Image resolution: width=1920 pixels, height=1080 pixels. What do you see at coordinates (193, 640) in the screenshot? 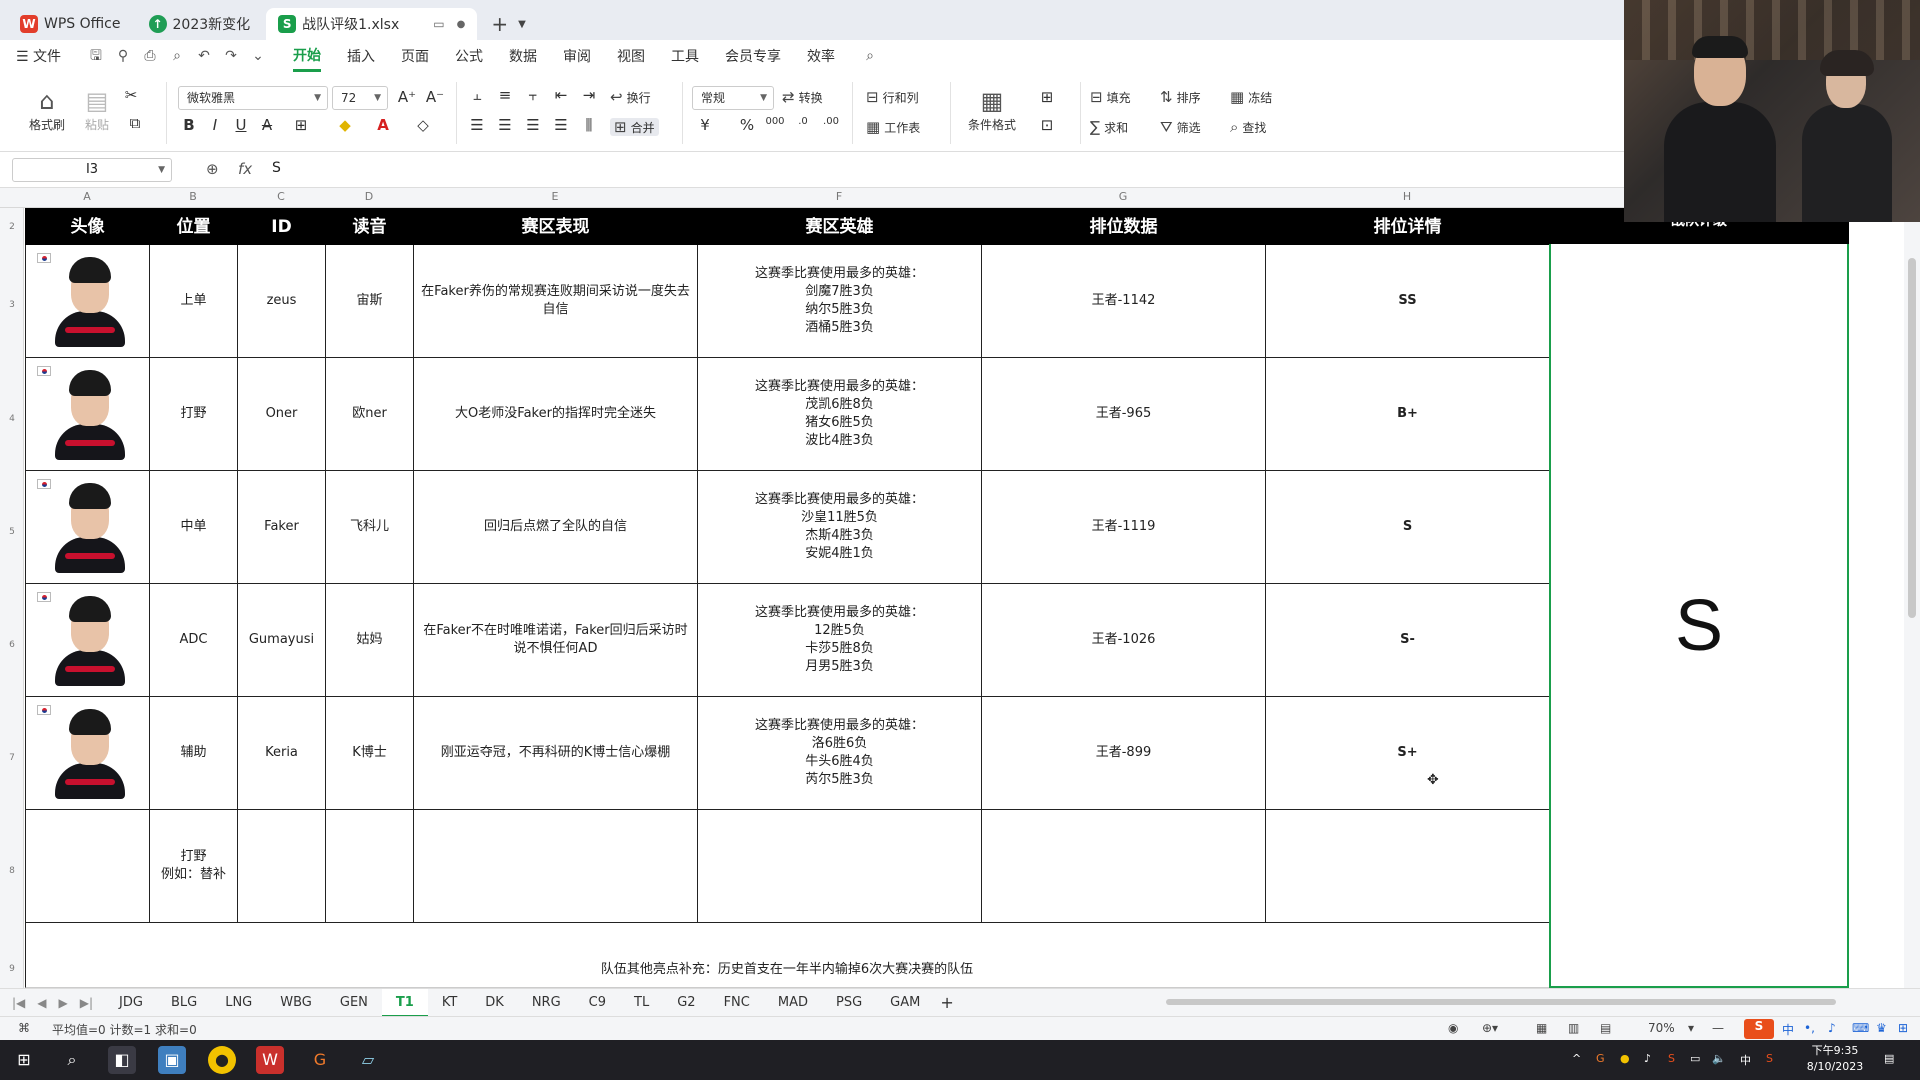
I see `position-cell: ADC` at bounding box center [193, 640].